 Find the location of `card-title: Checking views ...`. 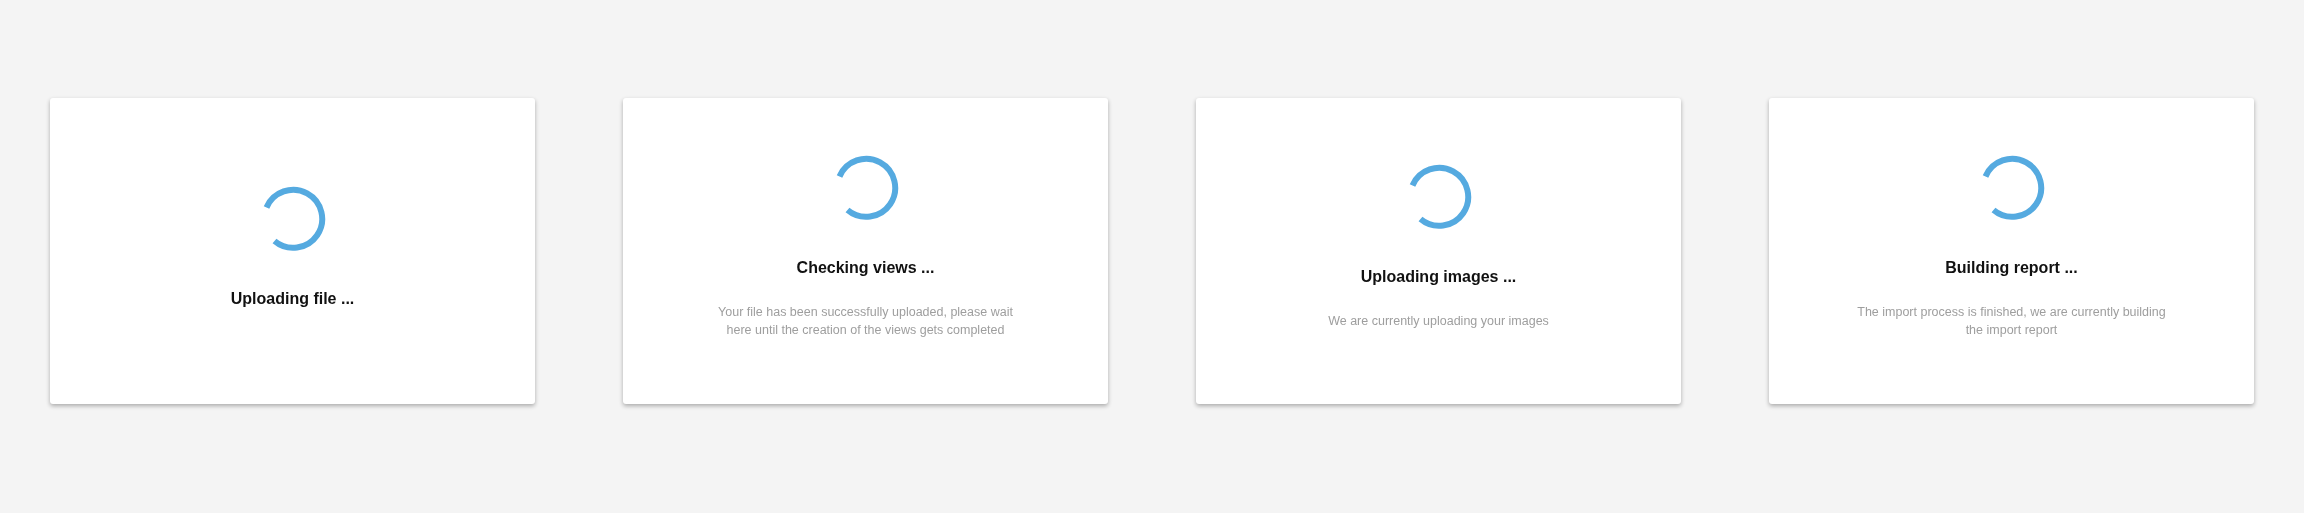

card-title: Checking views ... is located at coordinates (865, 268).